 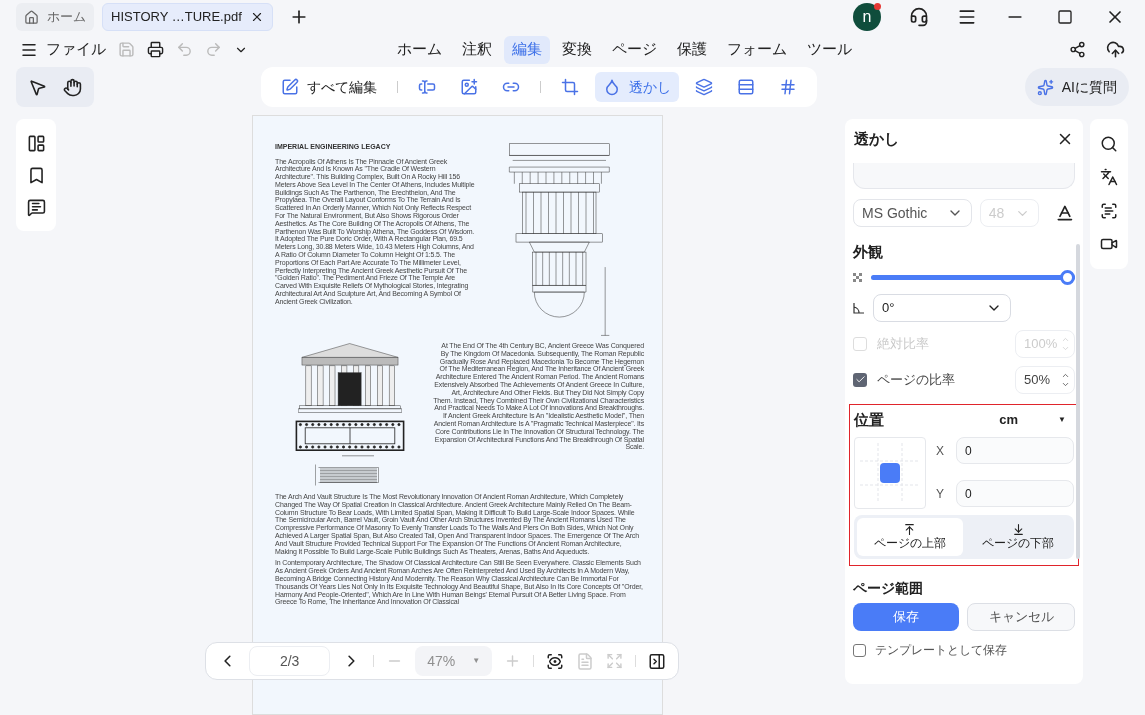 What do you see at coordinates (916, 379) in the screenshot?
I see `option-label: ページの比率` at bounding box center [916, 379].